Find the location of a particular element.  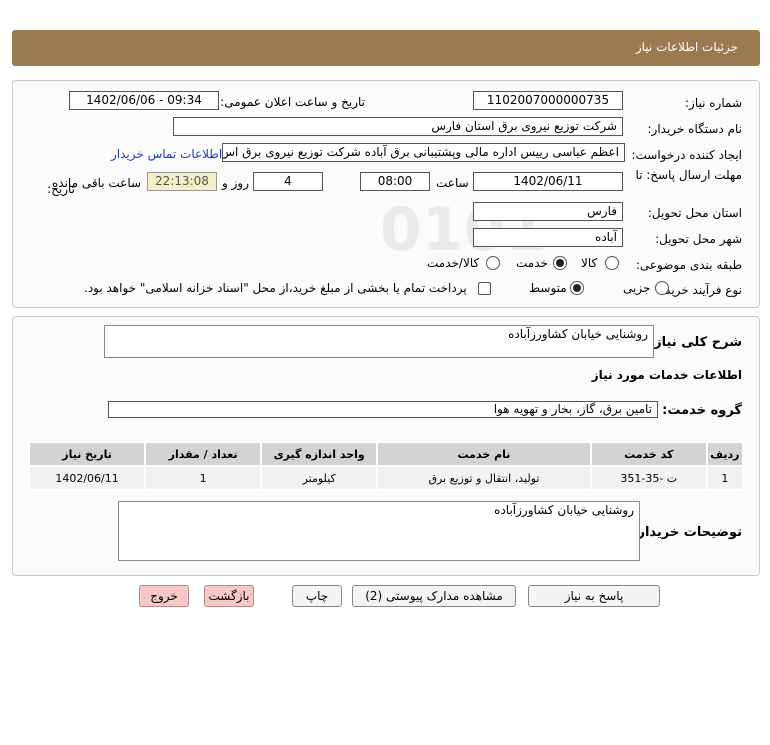

buyer-org-field: شرکت توزیع نیروی برق استان فارس is located at coordinates (398, 126).